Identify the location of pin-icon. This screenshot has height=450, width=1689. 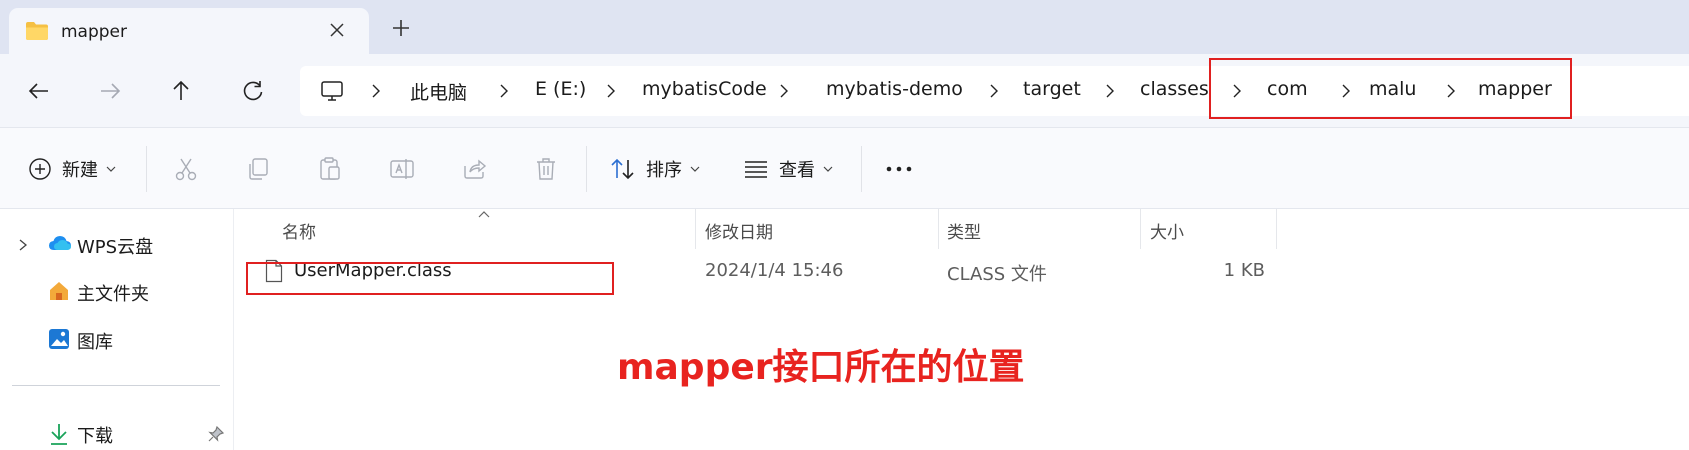
(216, 435).